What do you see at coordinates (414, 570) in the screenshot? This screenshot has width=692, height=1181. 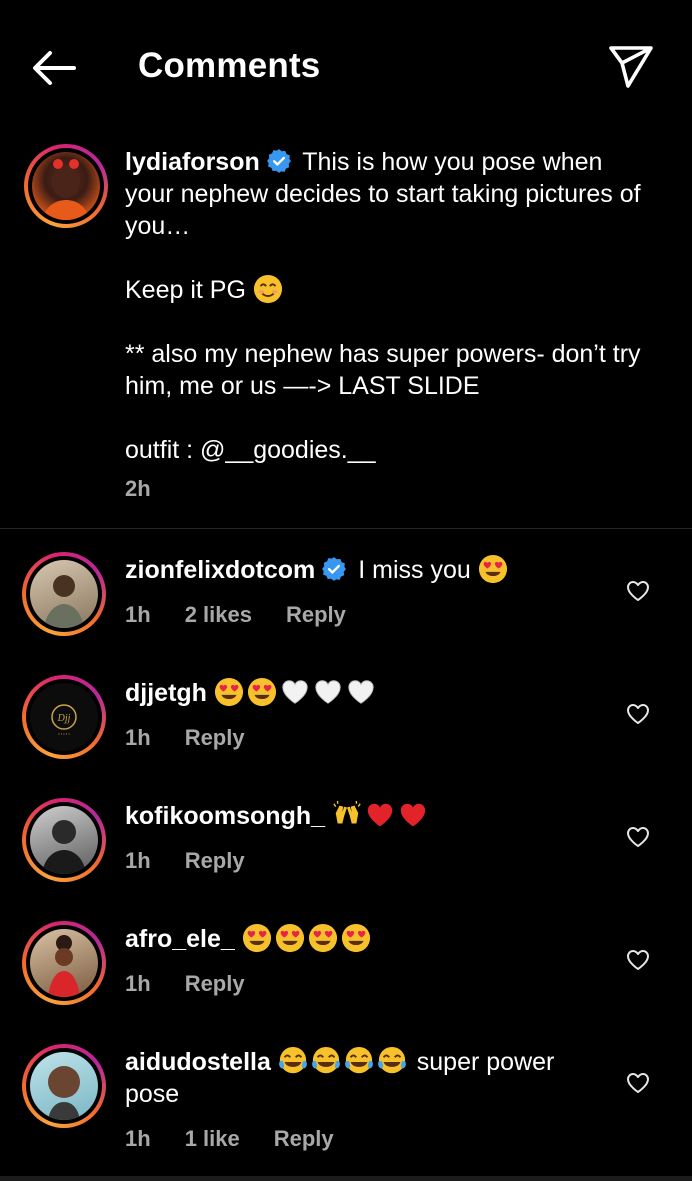 I see `comment-text: I miss you` at bounding box center [414, 570].